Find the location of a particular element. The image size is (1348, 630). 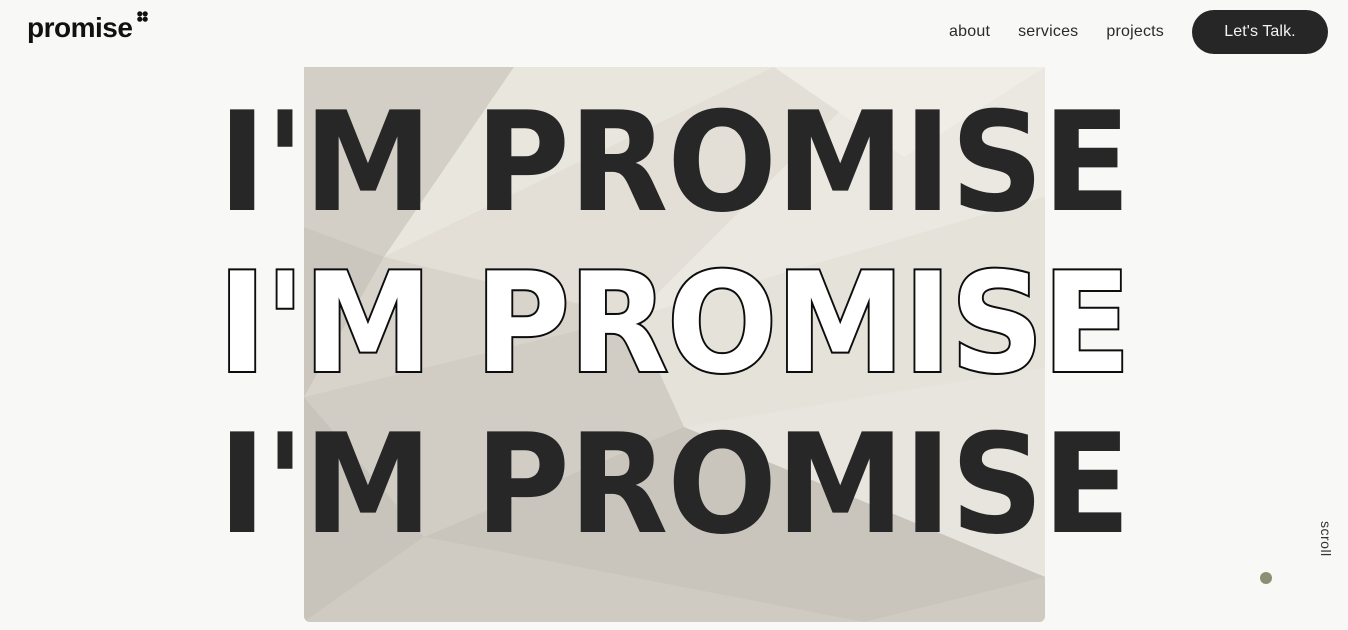

main-nav: about services projects Let's Talk. is located at coordinates (1138, 32).